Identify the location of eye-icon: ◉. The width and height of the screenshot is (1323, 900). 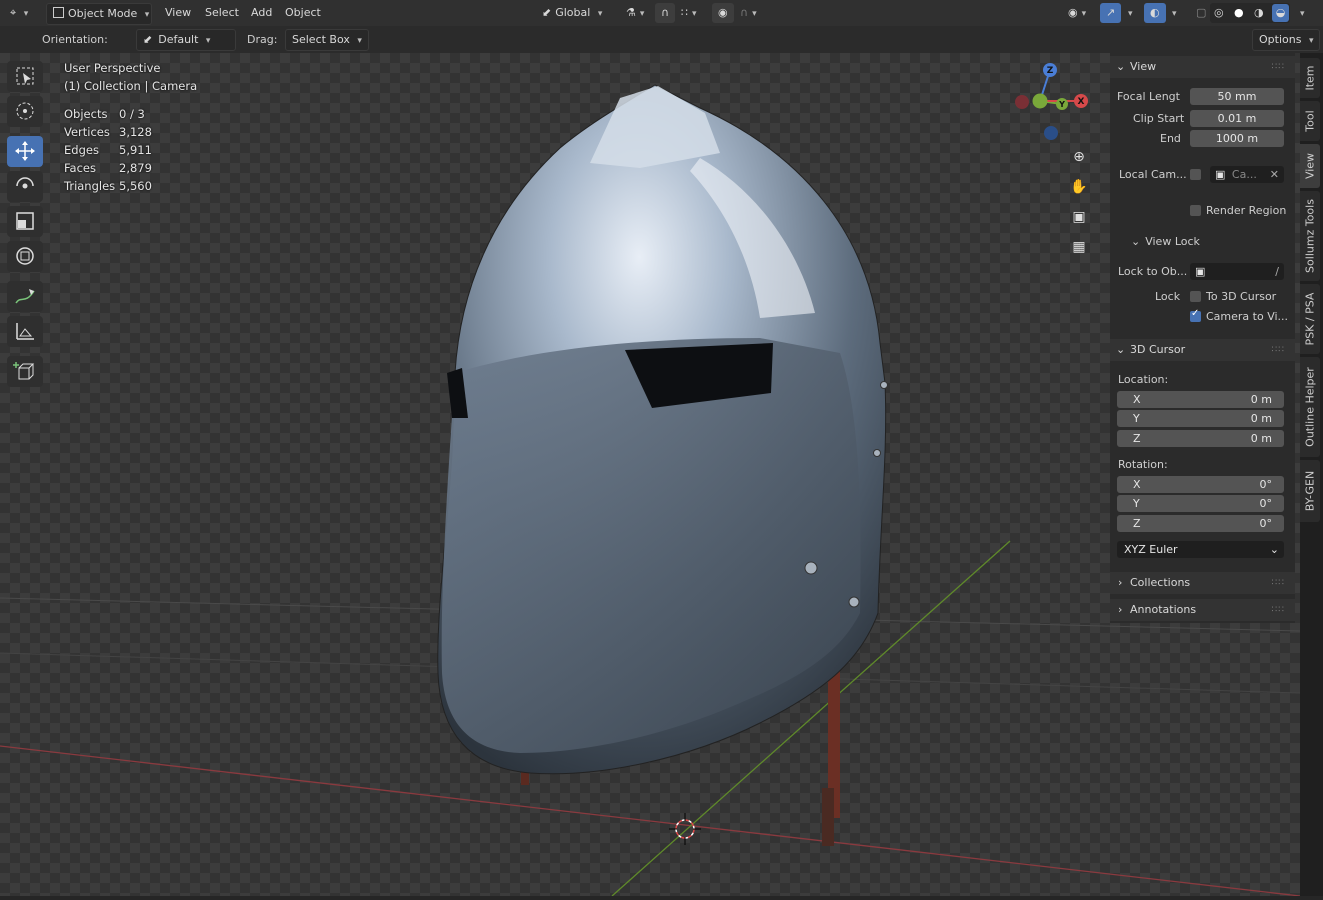
(1073, 12).